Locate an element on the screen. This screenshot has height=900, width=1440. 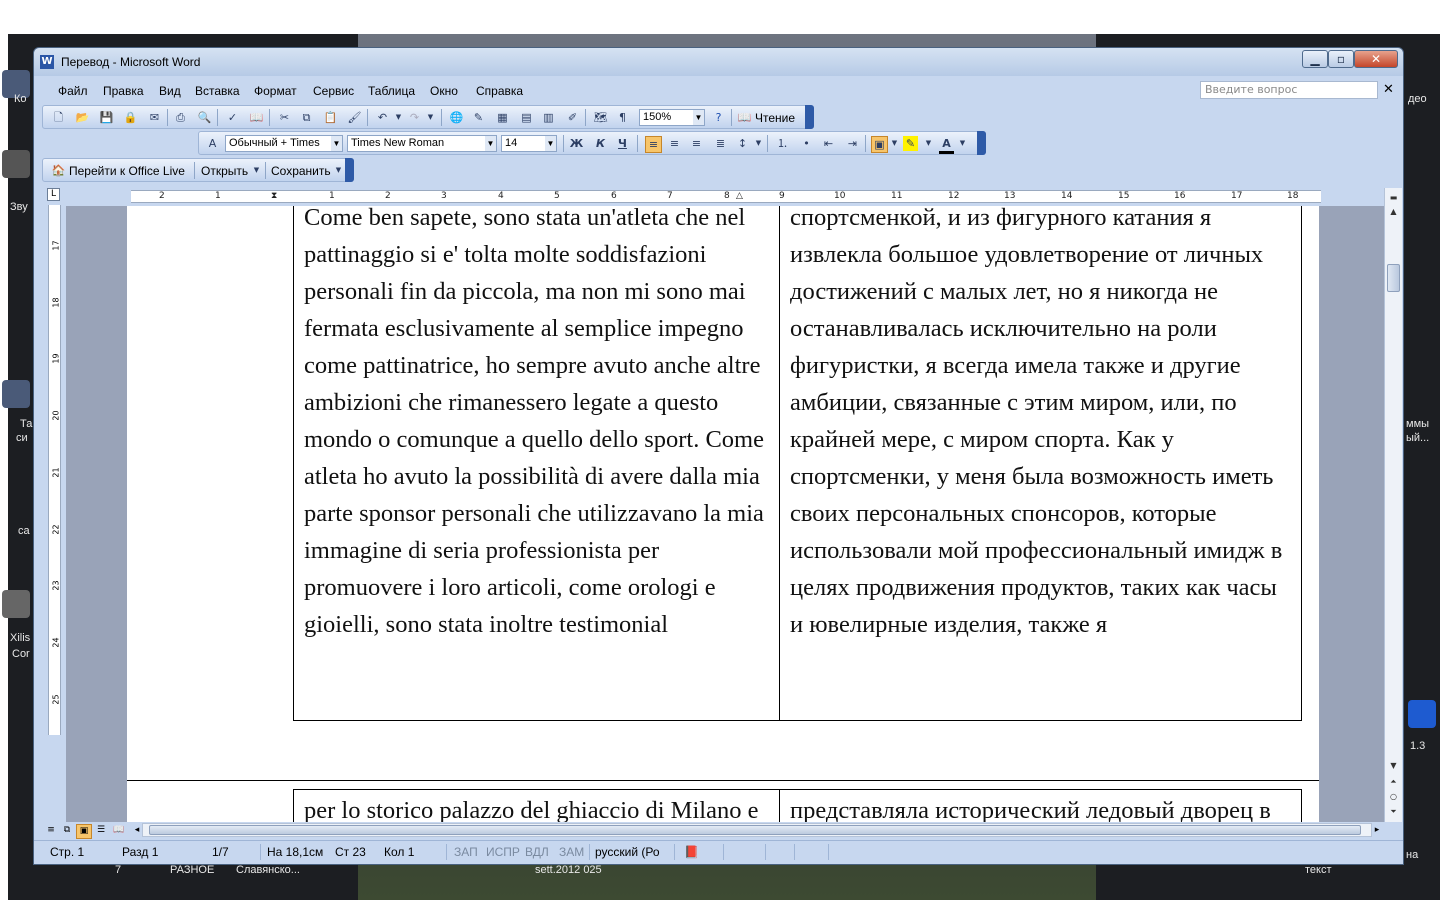
browse-object-icon: ○ is located at coordinates (1393, 796).